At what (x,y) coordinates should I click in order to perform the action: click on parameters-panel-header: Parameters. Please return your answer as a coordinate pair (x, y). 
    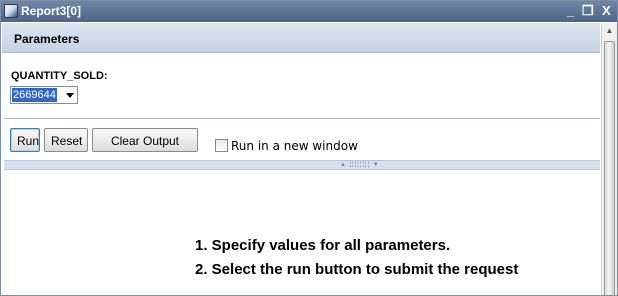
    Looking at the image, I should click on (301, 38).